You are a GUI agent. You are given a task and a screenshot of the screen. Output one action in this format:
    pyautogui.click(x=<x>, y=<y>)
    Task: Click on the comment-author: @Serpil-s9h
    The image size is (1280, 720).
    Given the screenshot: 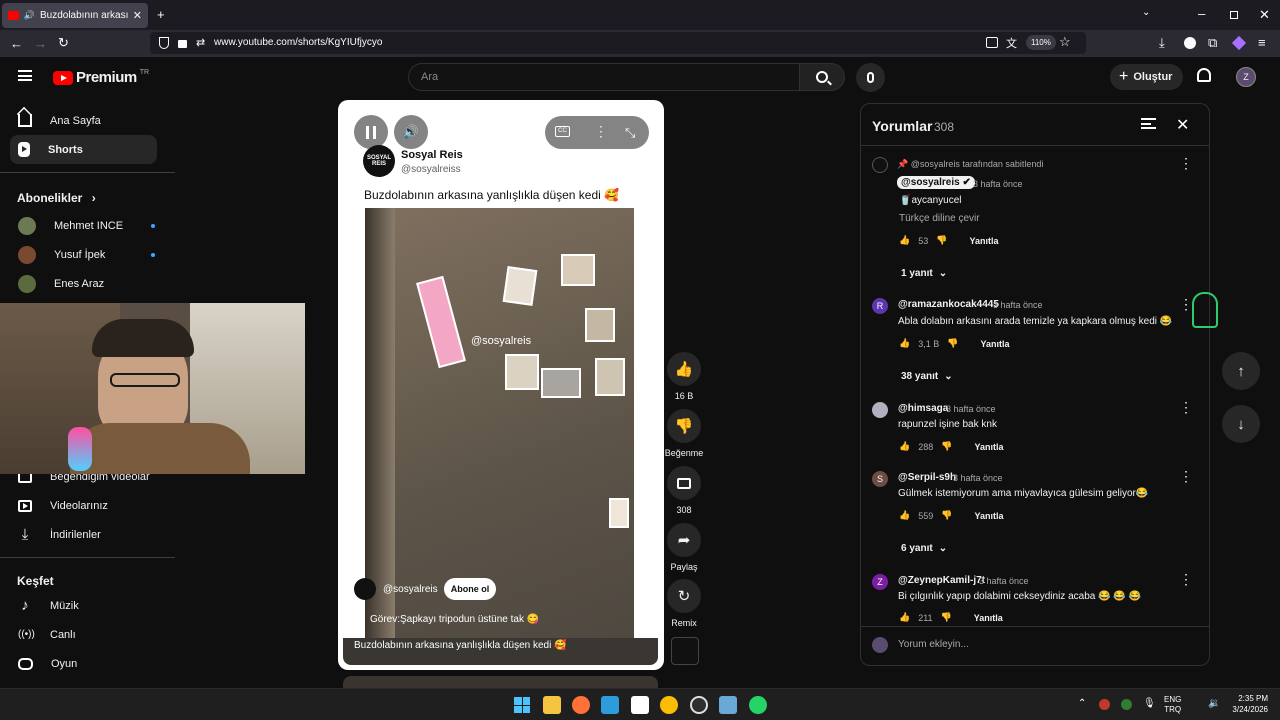 What is the action you would take?
    pyautogui.click(x=927, y=477)
    